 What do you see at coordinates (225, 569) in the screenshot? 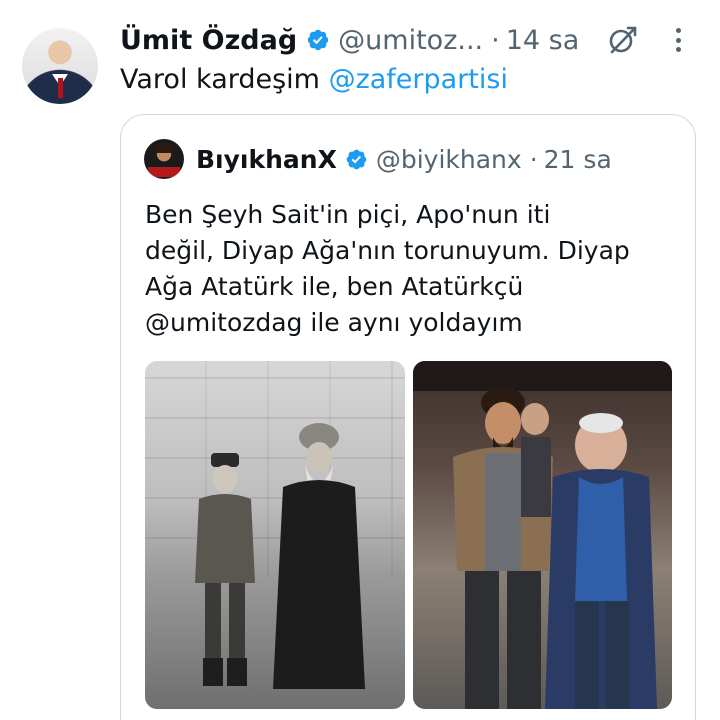
I see `photo-figure-officer` at bounding box center [225, 569].